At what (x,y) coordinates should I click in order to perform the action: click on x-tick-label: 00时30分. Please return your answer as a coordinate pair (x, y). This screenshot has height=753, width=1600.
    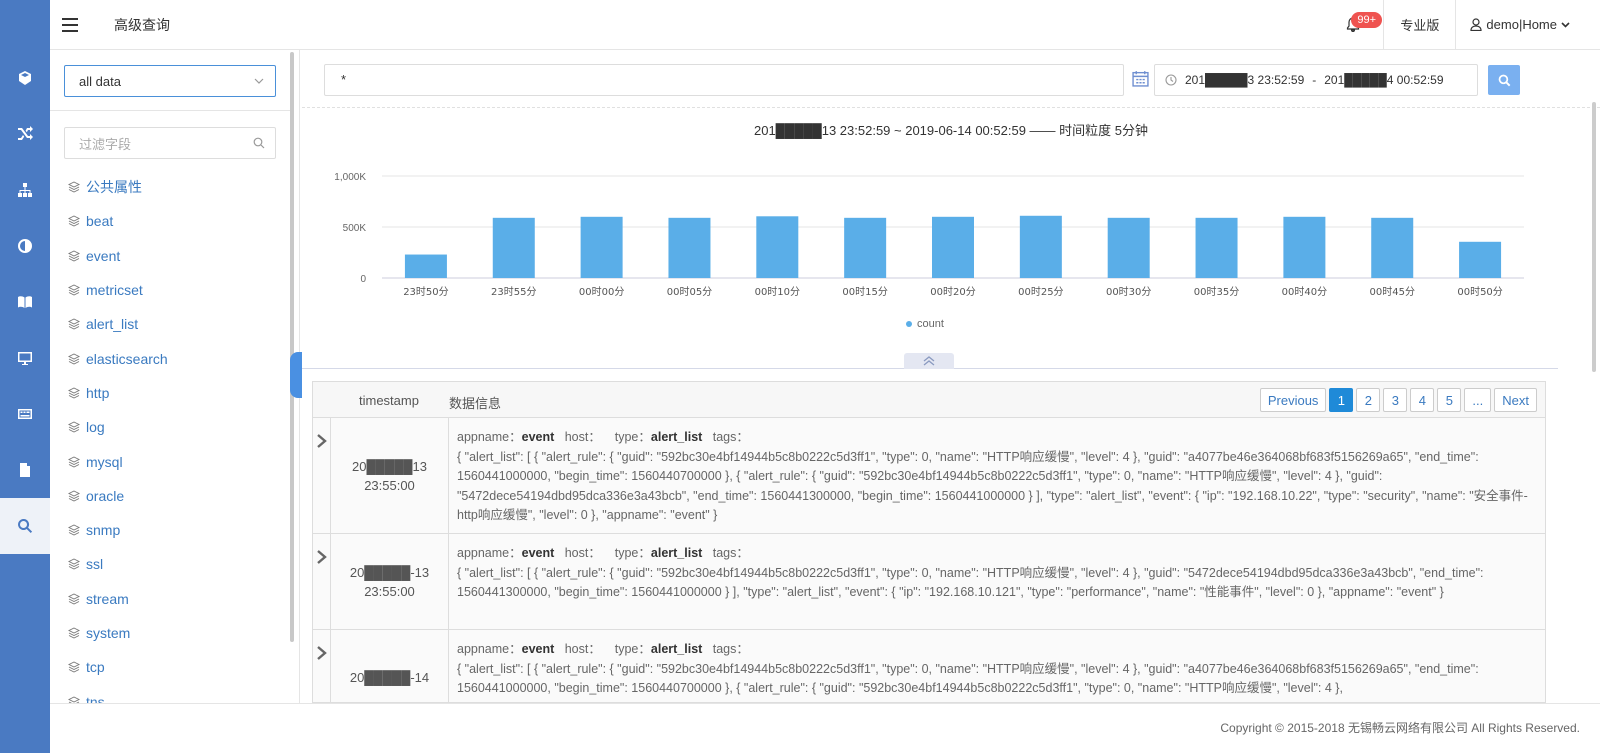
    Looking at the image, I should click on (1128, 292).